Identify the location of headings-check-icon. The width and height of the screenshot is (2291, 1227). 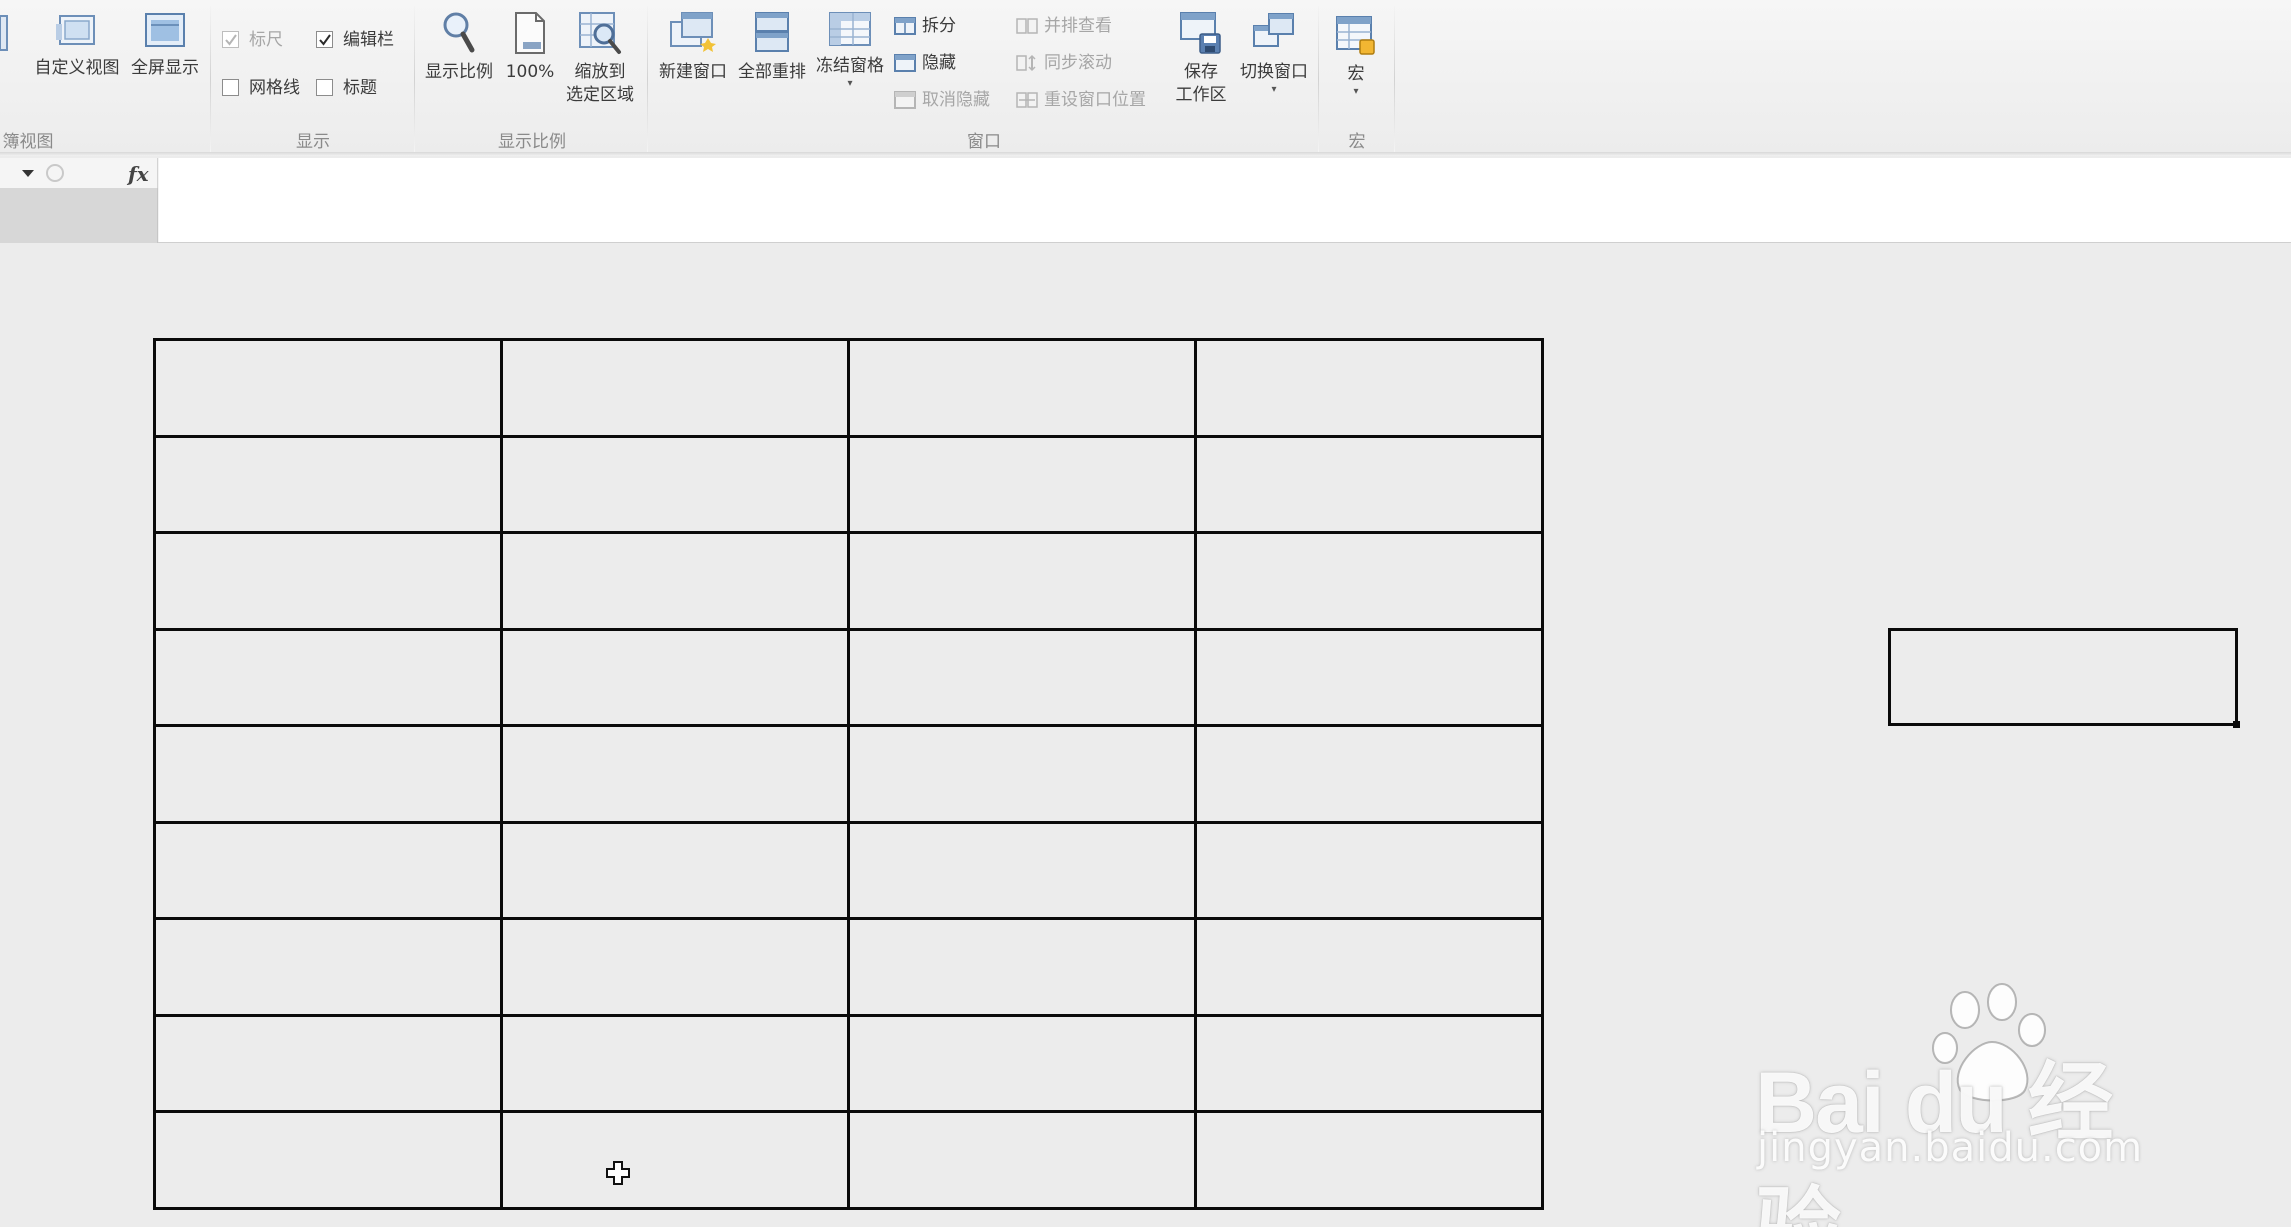
(324, 87).